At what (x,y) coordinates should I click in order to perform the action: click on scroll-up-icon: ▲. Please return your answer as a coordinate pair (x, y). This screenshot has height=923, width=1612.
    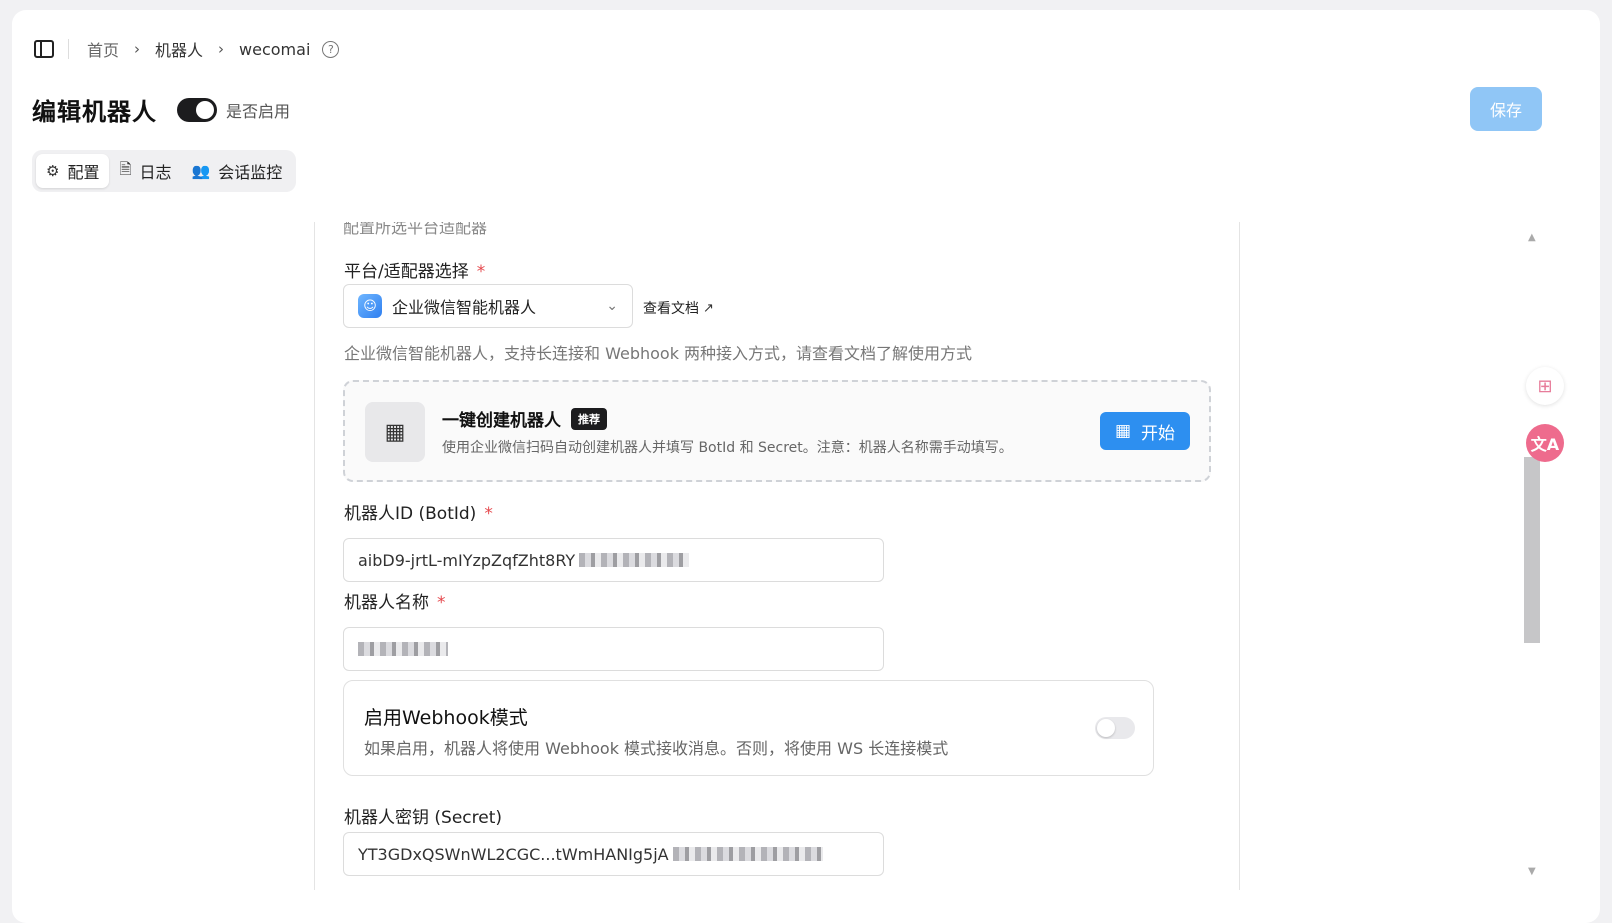
    Looking at the image, I should click on (1532, 237).